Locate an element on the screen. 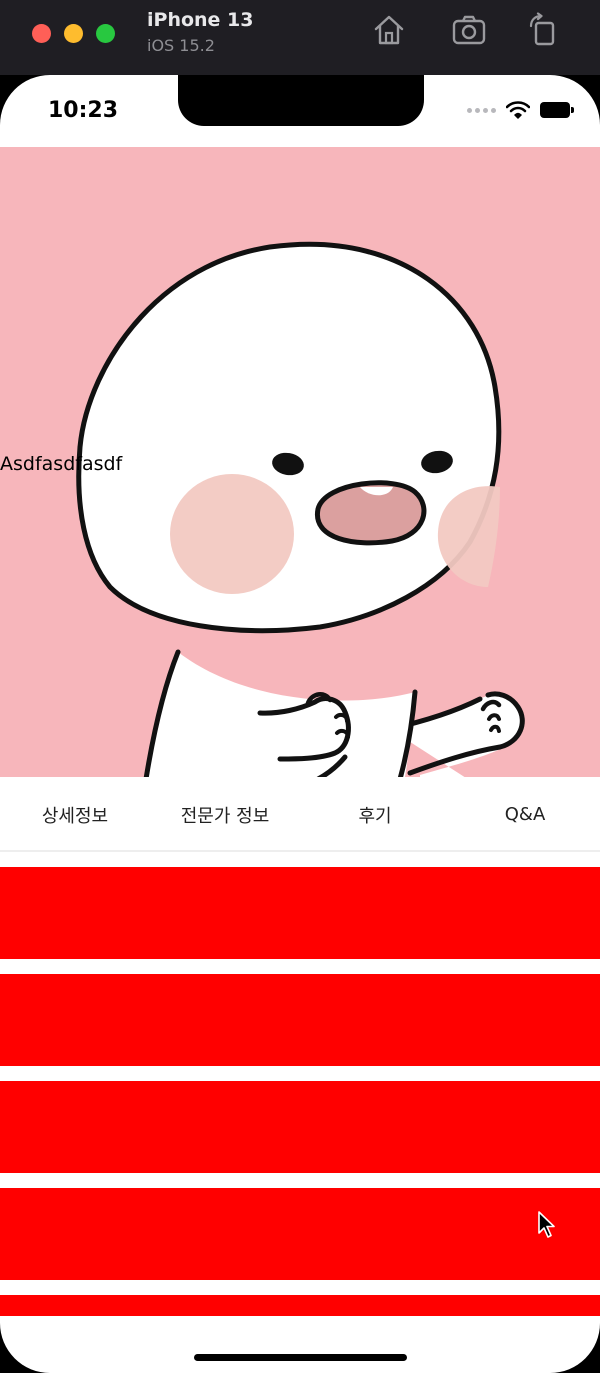 This screenshot has width=600, height=1373. rotate-button is located at coordinates (544, 30).